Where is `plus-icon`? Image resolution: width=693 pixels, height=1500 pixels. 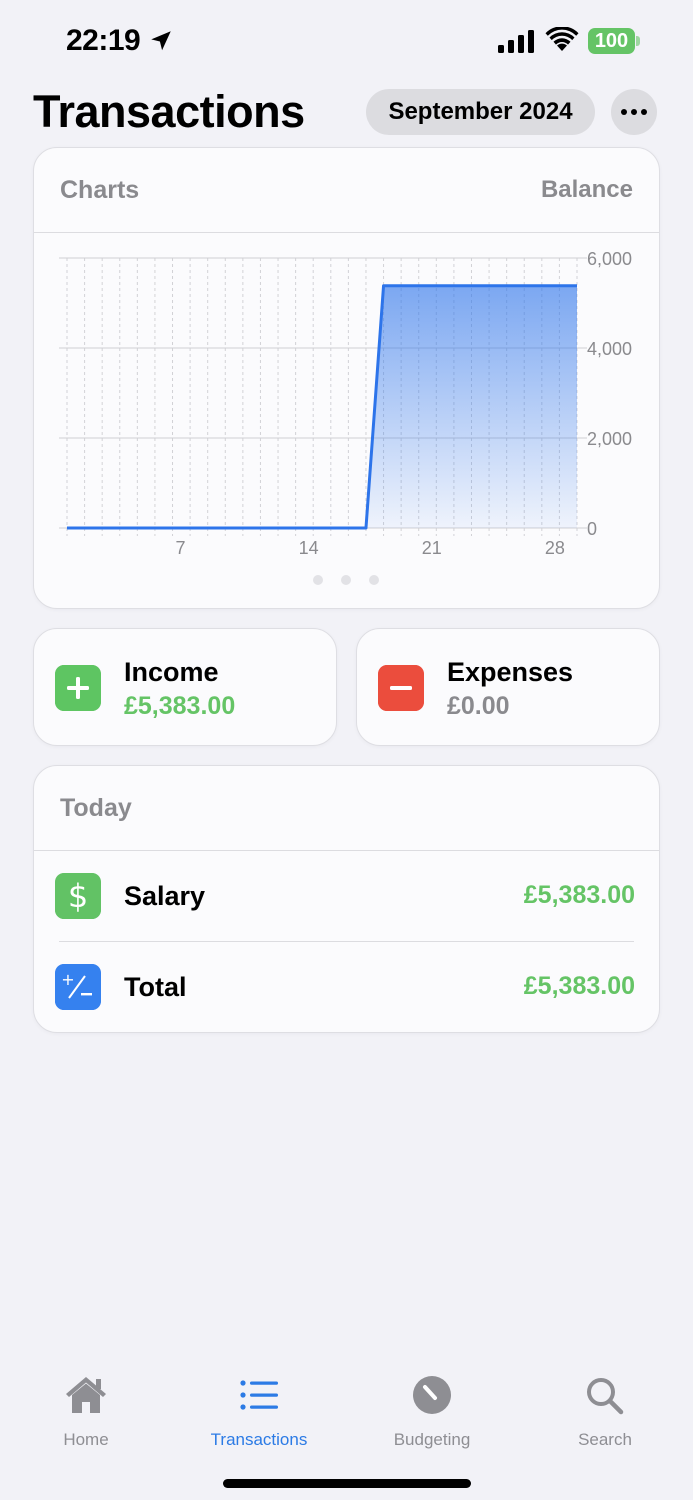 plus-icon is located at coordinates (78, 688).